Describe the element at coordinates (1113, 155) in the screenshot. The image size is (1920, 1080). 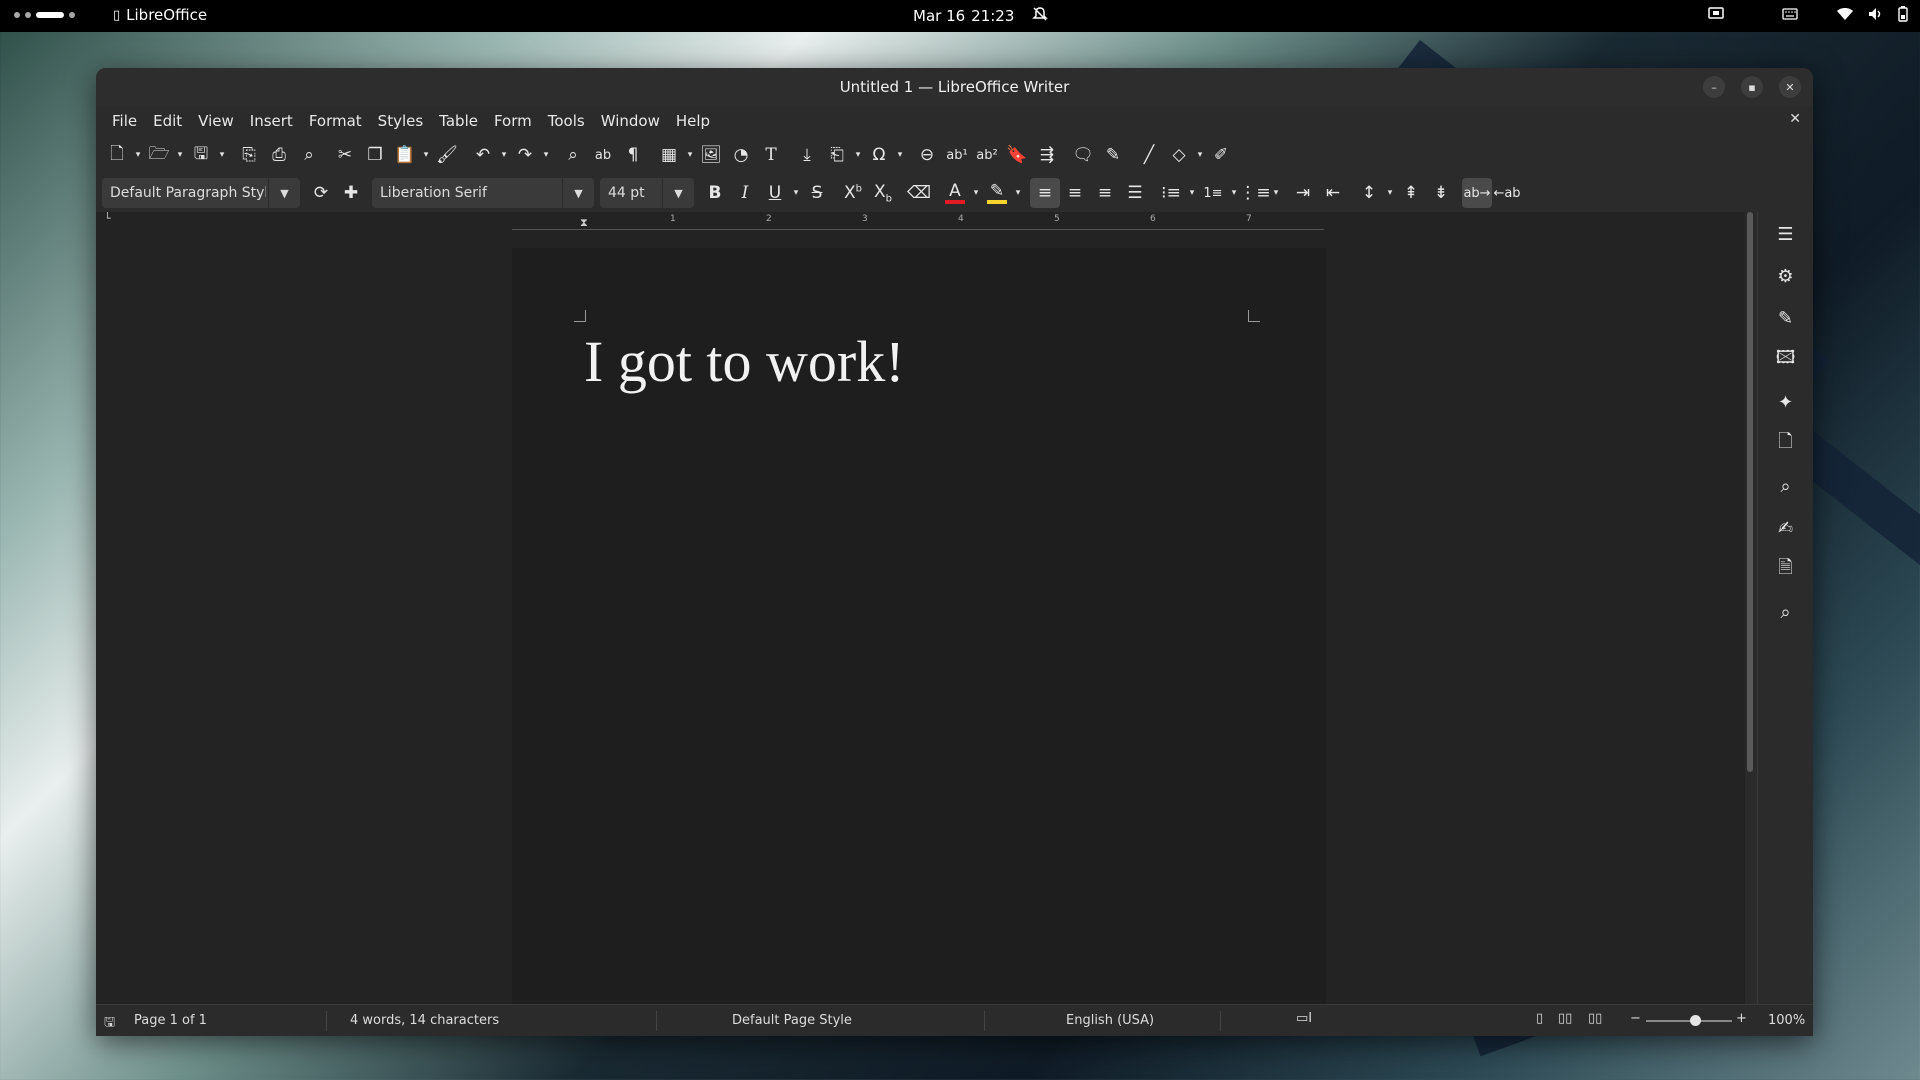
I see `track-changes-button: ✎` at that location.